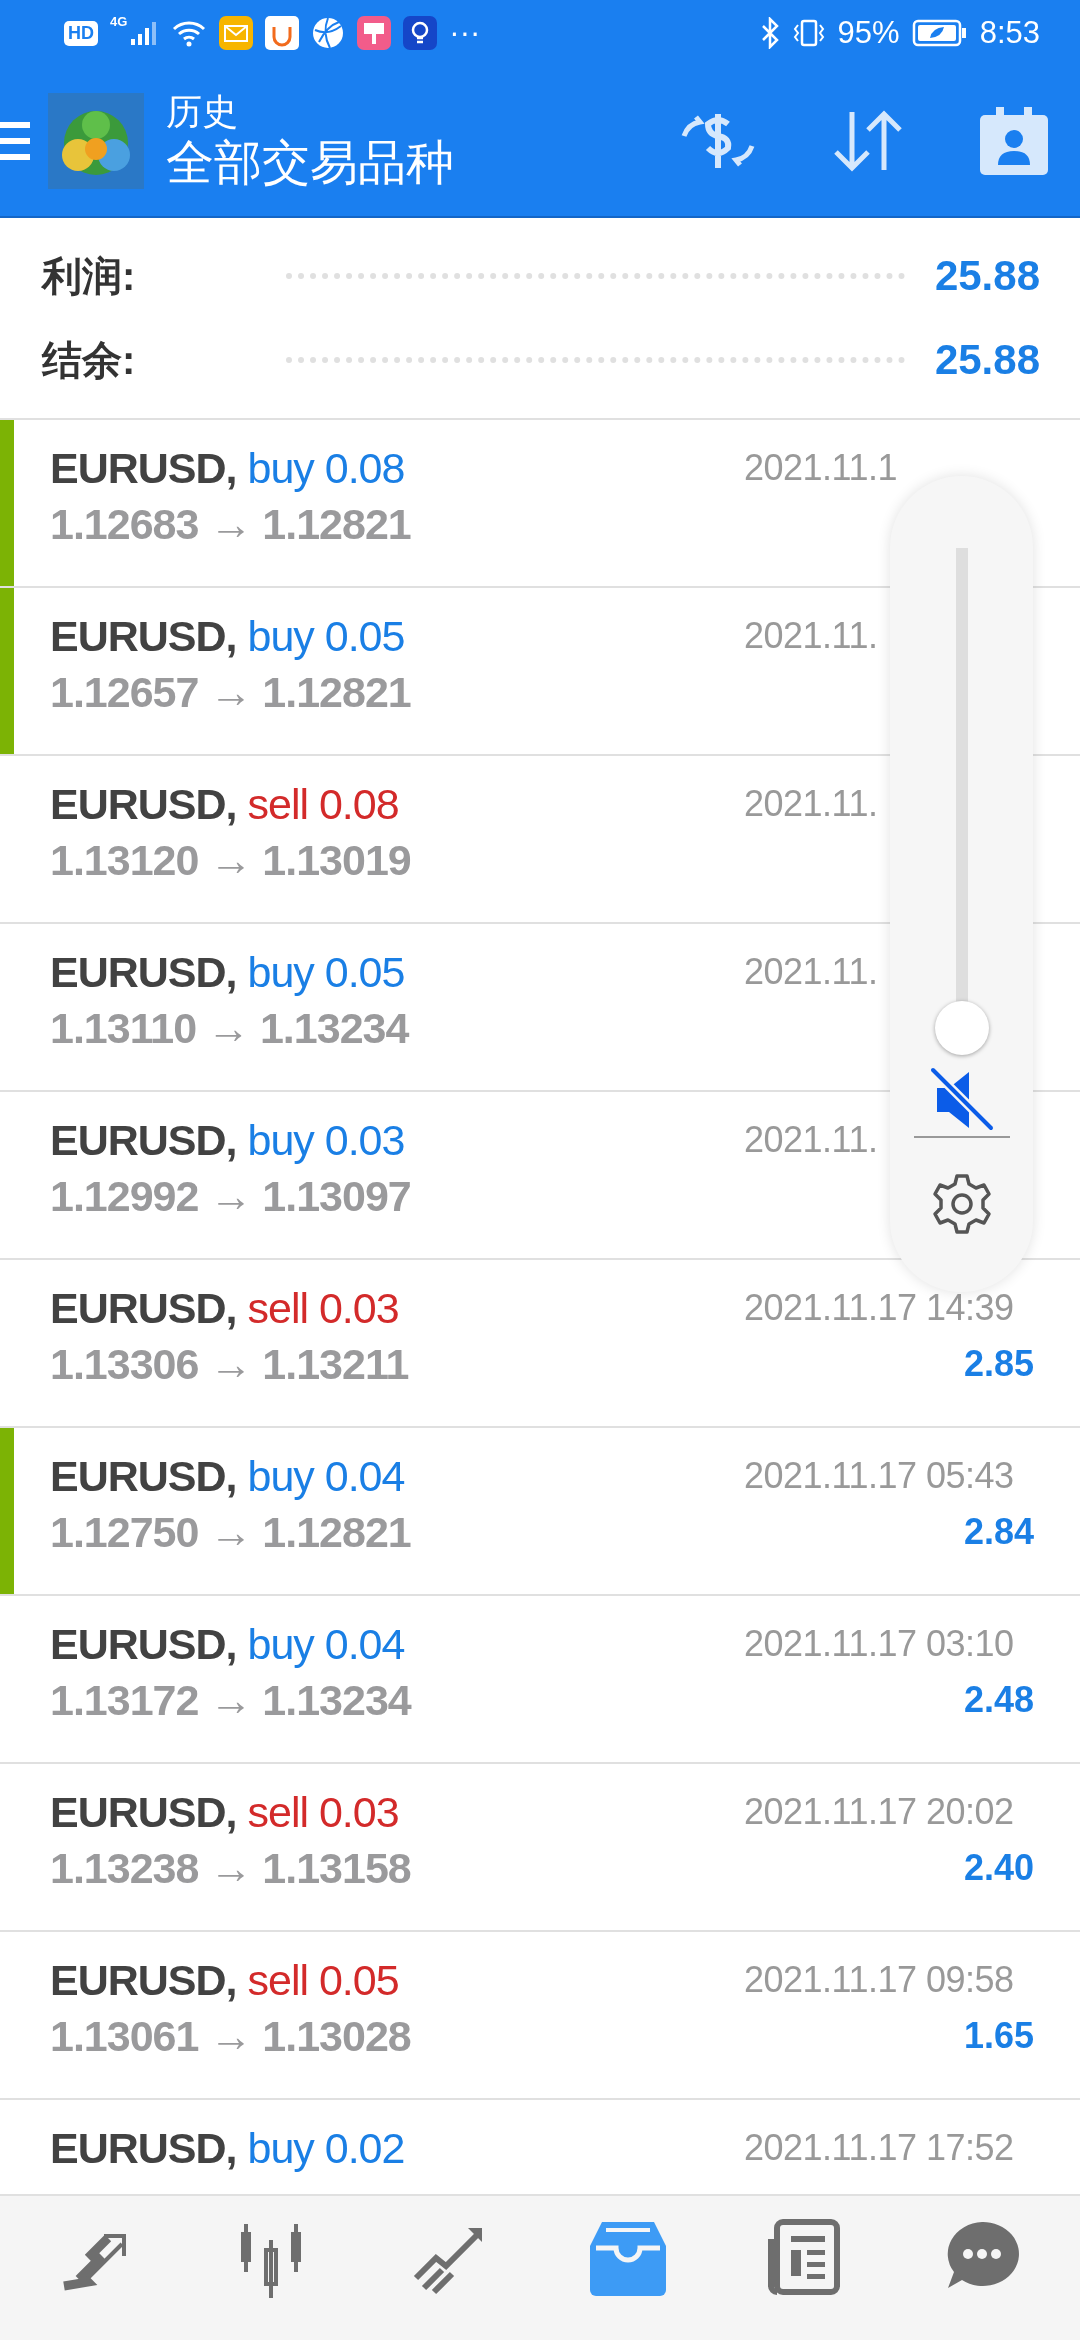 This screenshot has width=1080, height=2340. What do you see at coordinates (879, 1980) in the screenshot?
I see `trade-time: 2021.11.17 09:58` at bounding box center [879, 1980].